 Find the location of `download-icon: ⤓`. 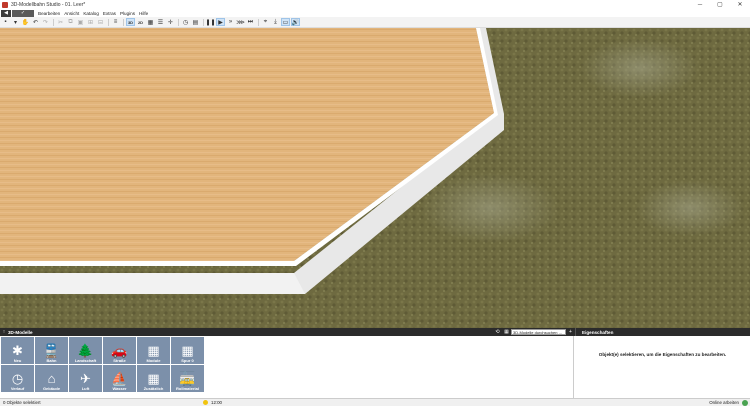

download-icon: ⤓ is located at coordinates (275, 22).